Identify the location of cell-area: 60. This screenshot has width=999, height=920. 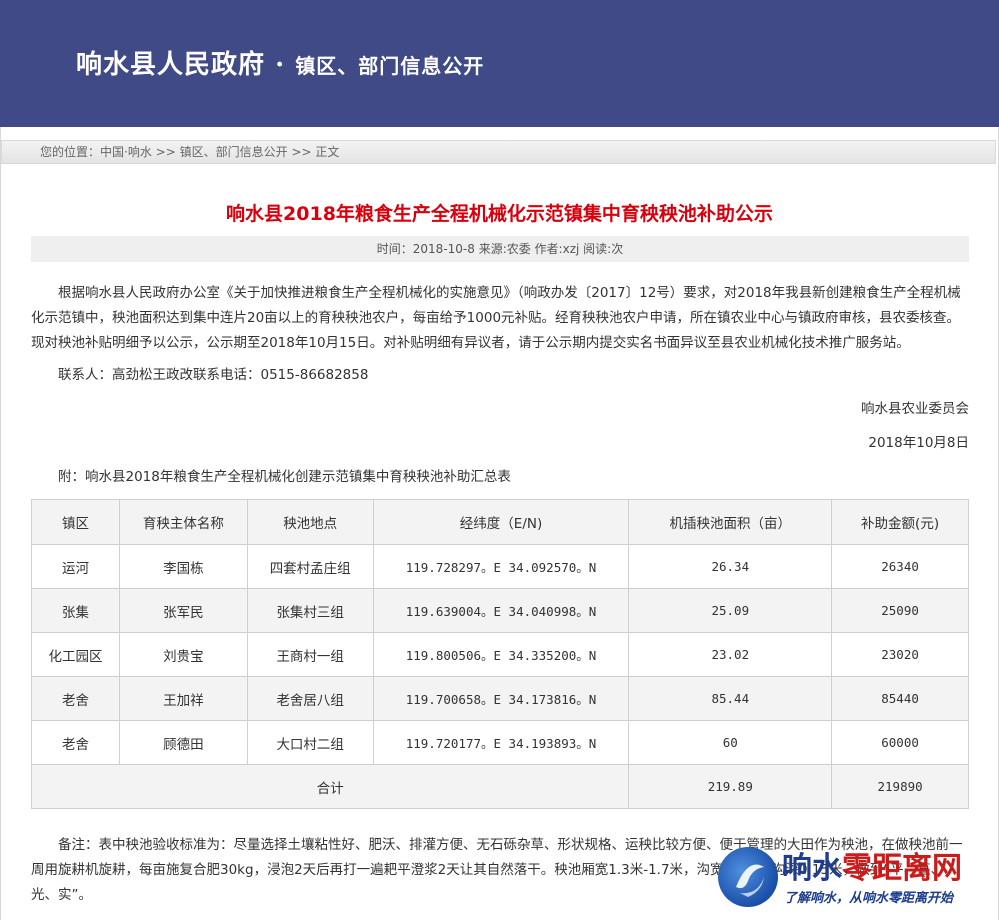
(730, 742).